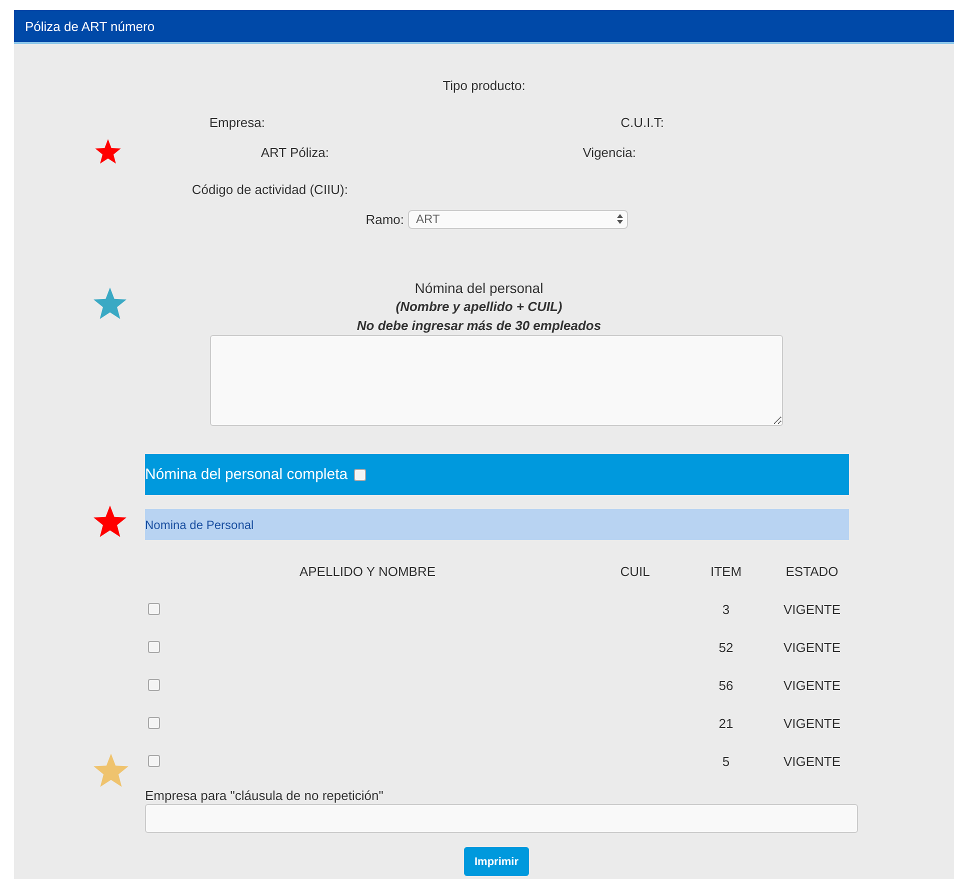  Describe the element at coordinates (264, 795) in the screenshot. I see `no-repetition-label: Empresa para "cláusula de no repetición"` at that location.